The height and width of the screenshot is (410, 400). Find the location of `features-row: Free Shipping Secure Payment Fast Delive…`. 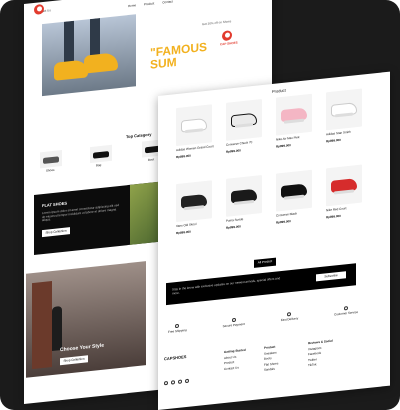

features-row: Free Shipping Secure Payment Fast Delive… is located at coordinates (263, 324).